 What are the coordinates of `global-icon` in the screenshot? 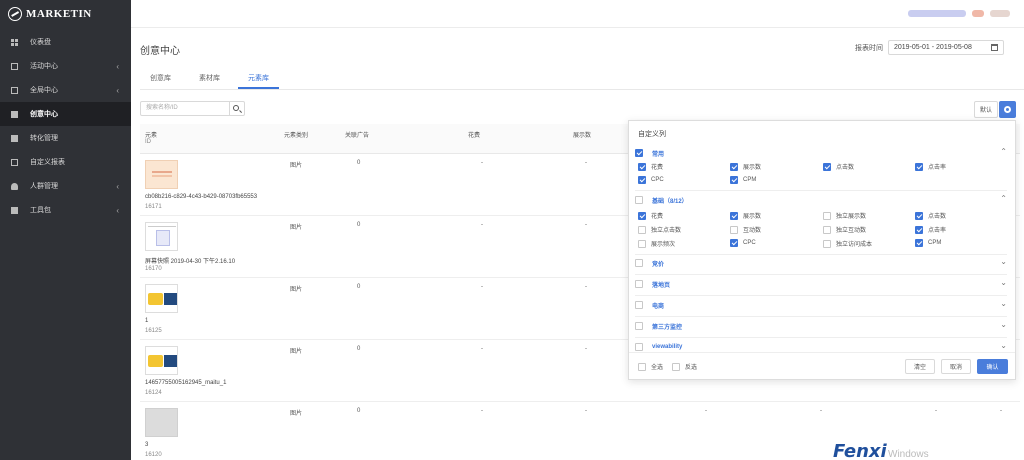 It's located at (14, 90).